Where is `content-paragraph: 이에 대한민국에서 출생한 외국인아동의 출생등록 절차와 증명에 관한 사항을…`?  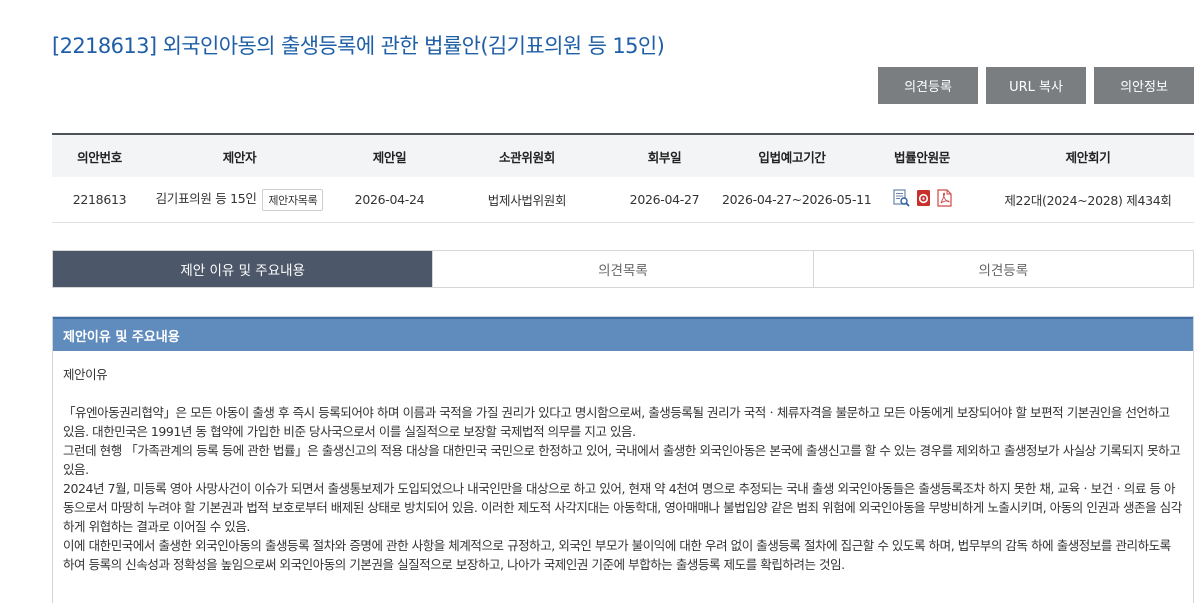 content-paragraph: 이에 대한민국에서 출생한 외국인아동의 출생등록 절차와 증명에 관한 사항을… is located at coordinates (617, 555).